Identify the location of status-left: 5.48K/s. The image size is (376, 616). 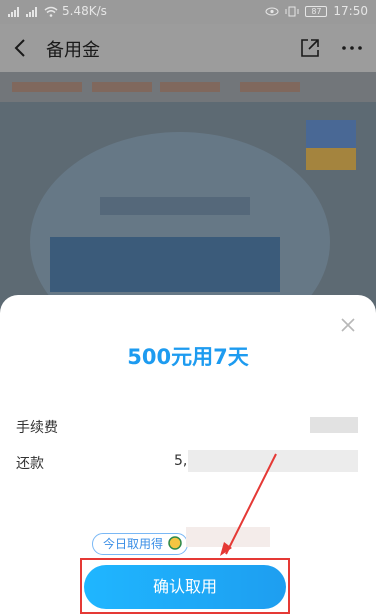
(57, 11).